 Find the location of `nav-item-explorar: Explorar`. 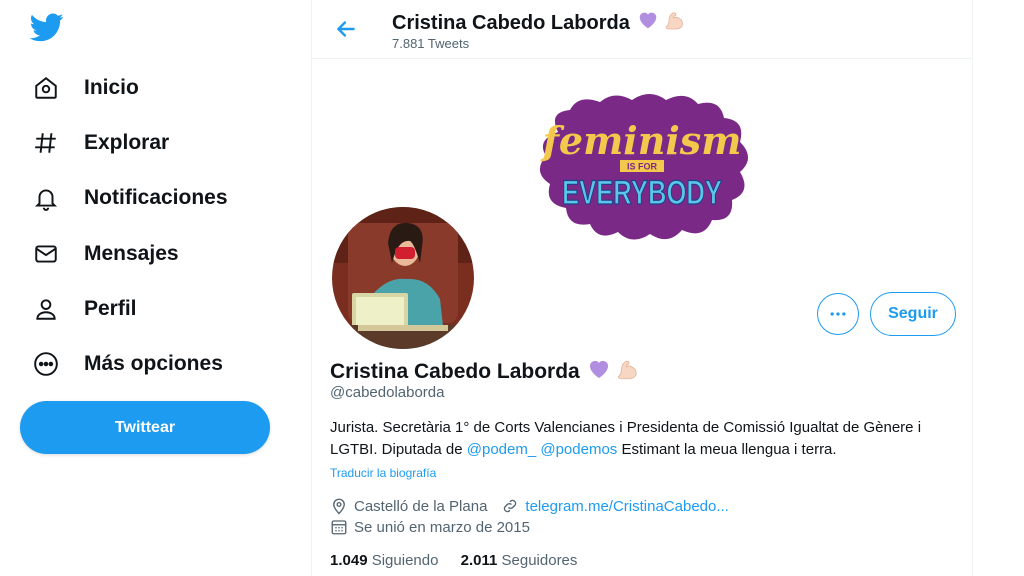

nav-item-explorar: Explorar is located at coordinates (99, 143).